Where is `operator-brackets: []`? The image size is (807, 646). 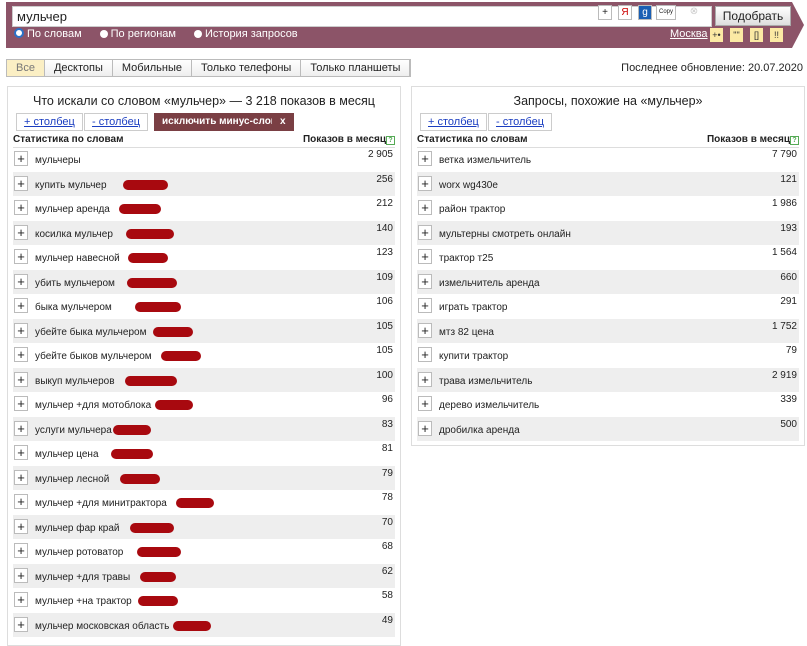 operator-brackets: [] is located at coordinates (756, 35).